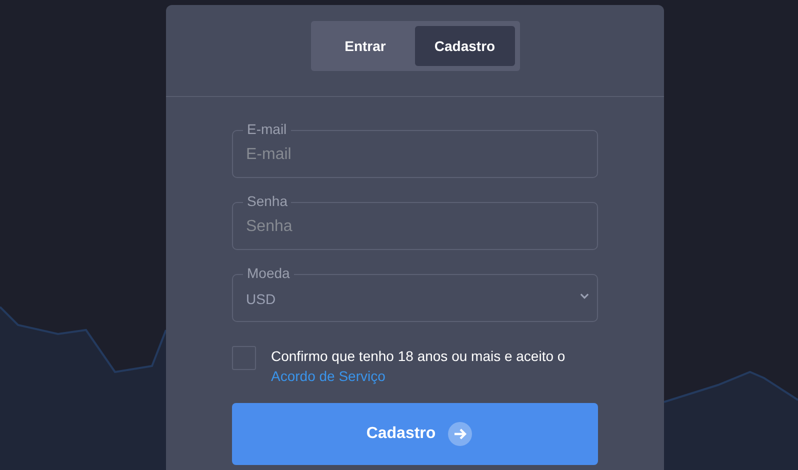 Image resolution: width=798 pixels, height=470 pixels. What do you see at coordinates (267, 129) in the screenshot?
I see `field-label: E-mail` at bounding box center [267, 129].